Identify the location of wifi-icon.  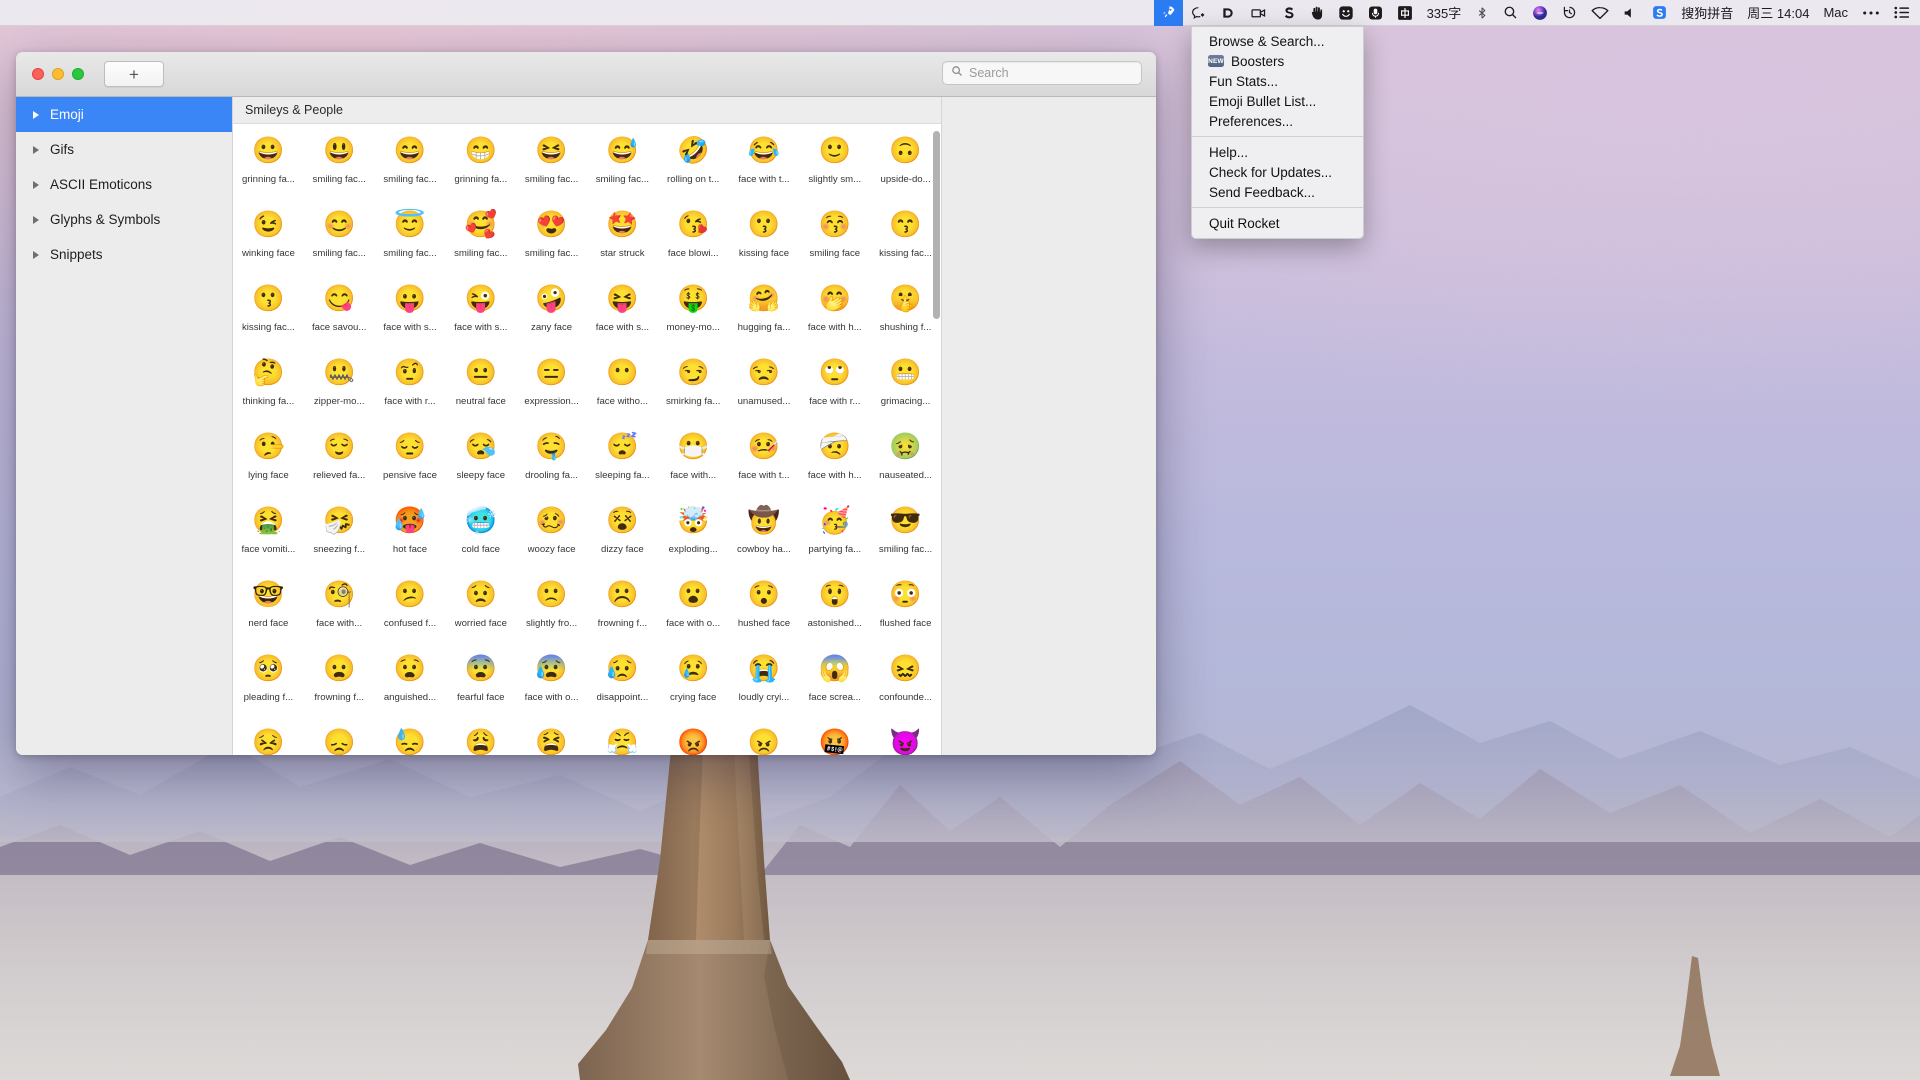
(1600, 13).